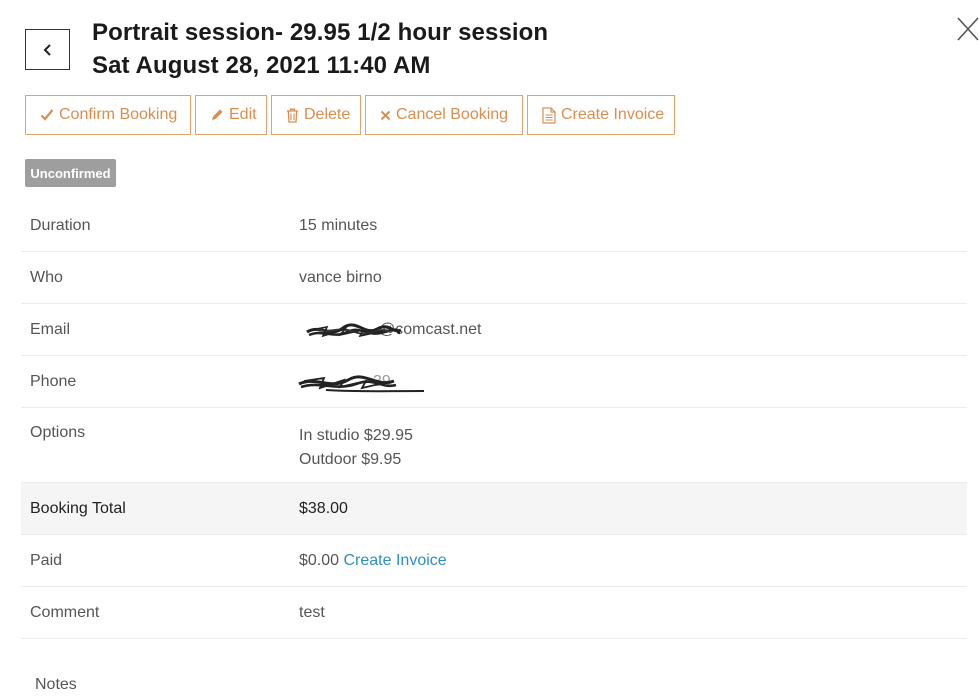 The height and width of the screenshot is (700, 979). Describe the element at coordinates (549, 115) in the screenshot. I see `document-icon` at that location.